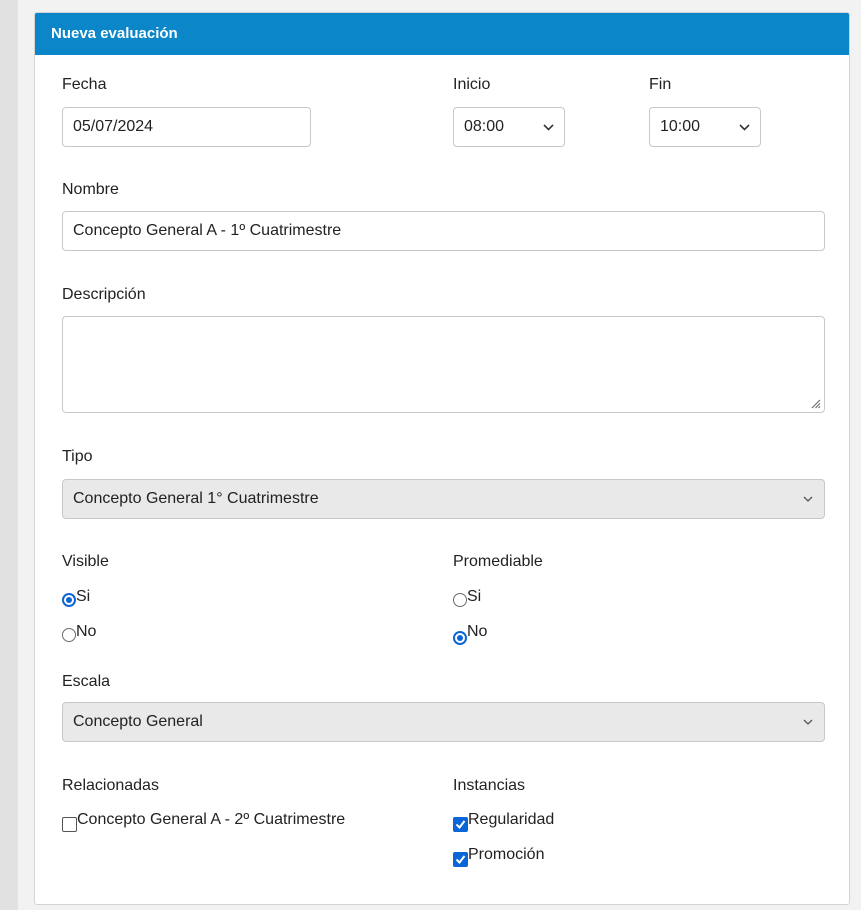  I want to click on fin-label: Fin, so click(660, 84).